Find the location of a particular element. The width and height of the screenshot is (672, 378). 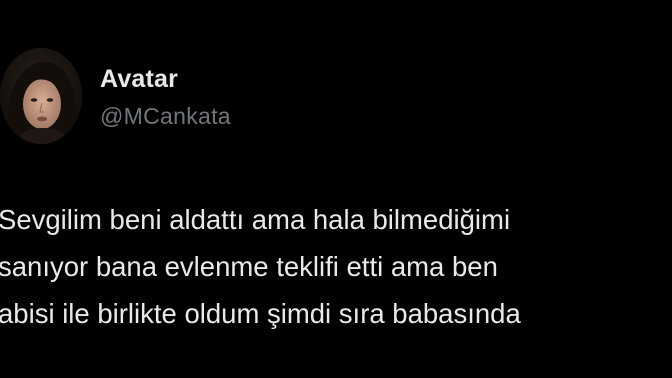

profile-photo-icon is located at coordinates (41, 96).